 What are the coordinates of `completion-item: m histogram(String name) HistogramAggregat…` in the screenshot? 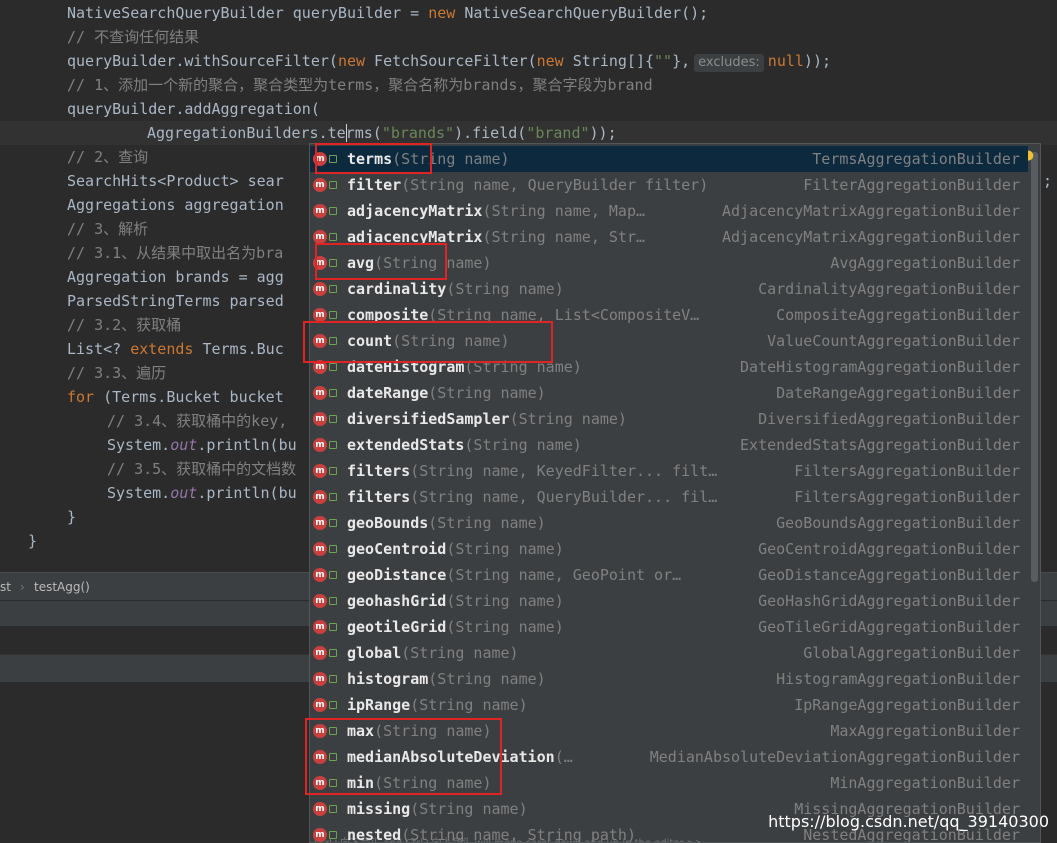 It's located at (669, 679).